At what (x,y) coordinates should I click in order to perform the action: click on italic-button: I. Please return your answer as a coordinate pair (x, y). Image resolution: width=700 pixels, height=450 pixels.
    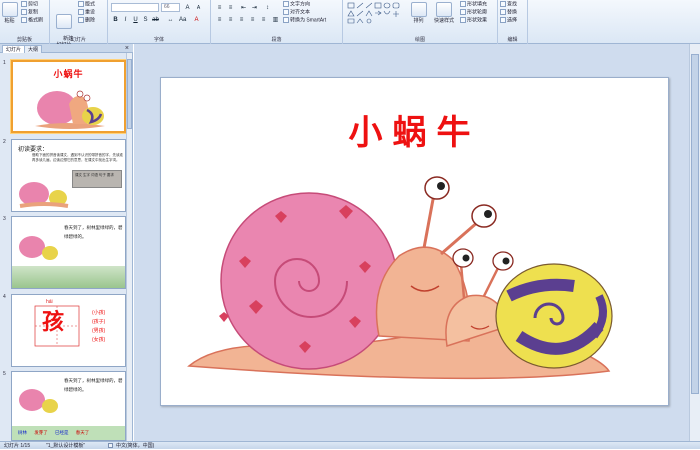
    Looking at the image, I should click on (125, 19).